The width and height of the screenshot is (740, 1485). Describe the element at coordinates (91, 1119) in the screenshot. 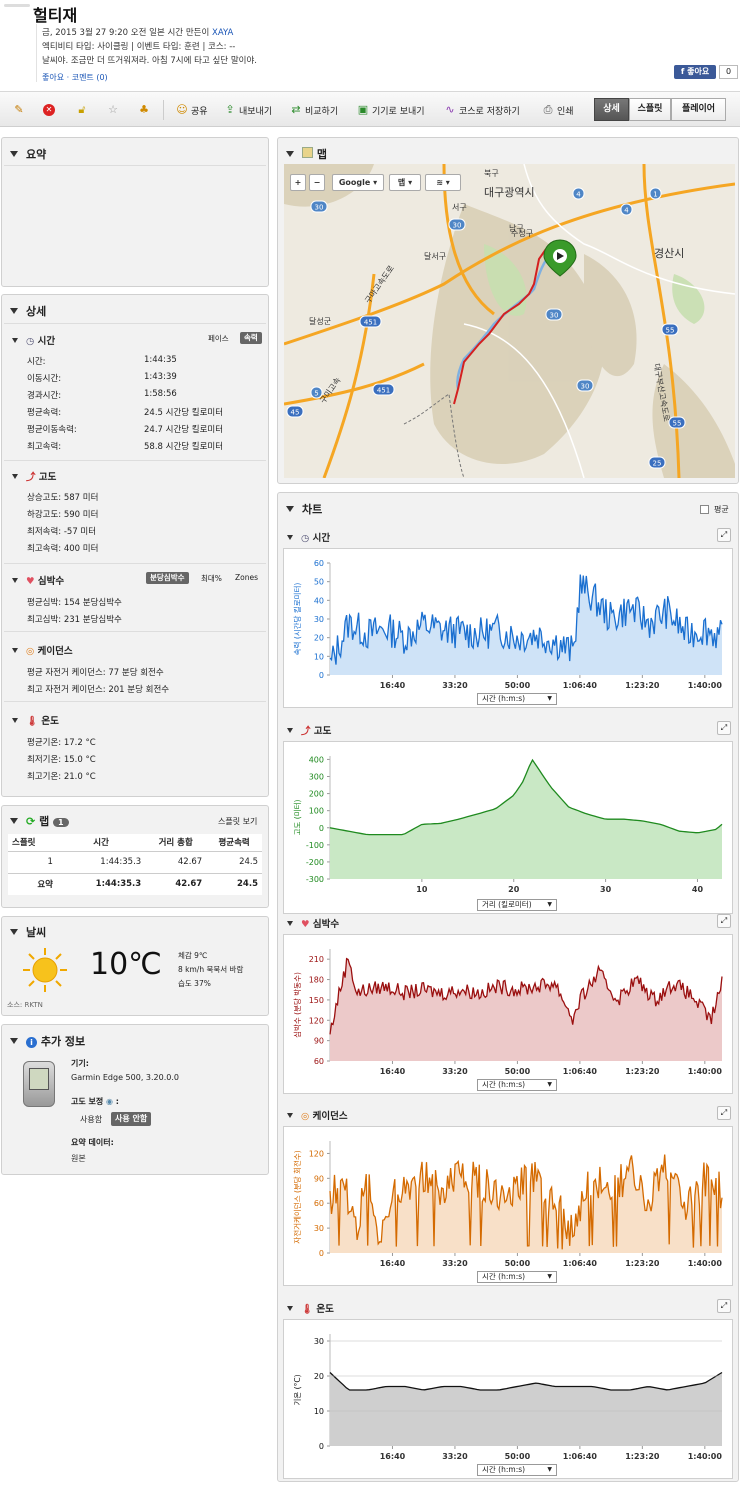

I see `correction-on: 사용함` at that location.